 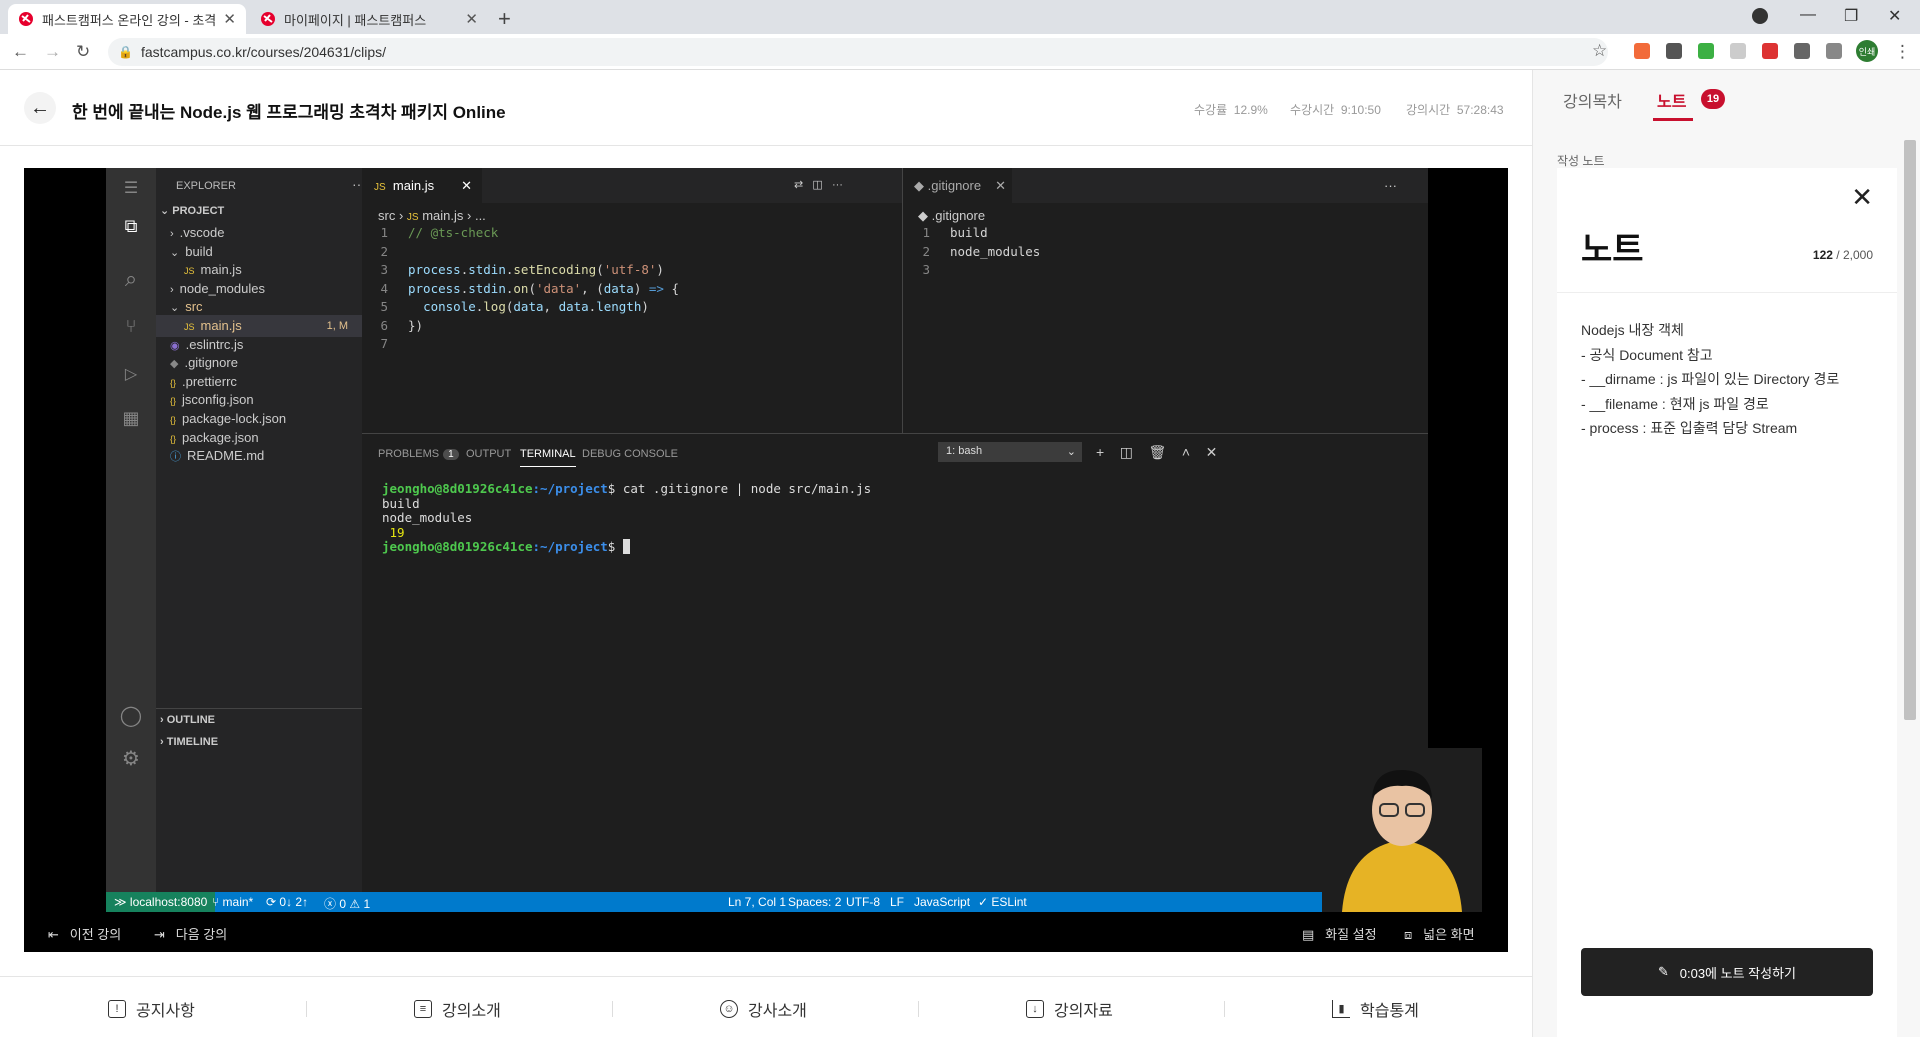 I want to click on nav-materials: ↓ 강의자료, so click(x=1069, y=1009).